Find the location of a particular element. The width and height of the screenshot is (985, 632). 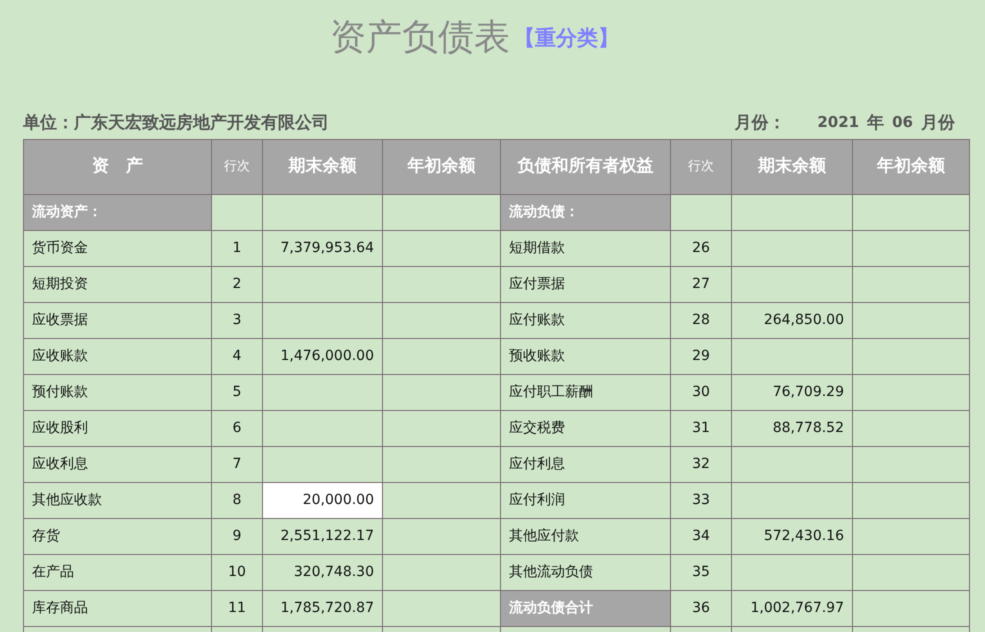

item-name-cell: 其他应付款 is located at coordinates (585, 536).